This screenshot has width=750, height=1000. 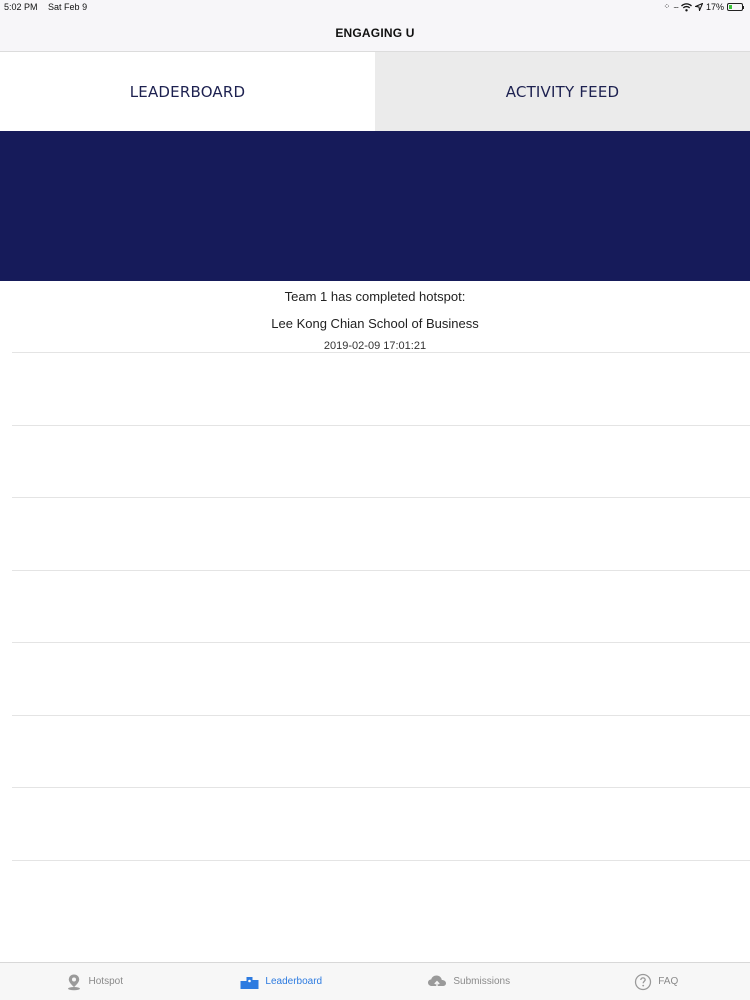 What do you see at coordinates (643, 981) in the screenshot?
I see `question-circle-icon` at bounding box center [643, 981].